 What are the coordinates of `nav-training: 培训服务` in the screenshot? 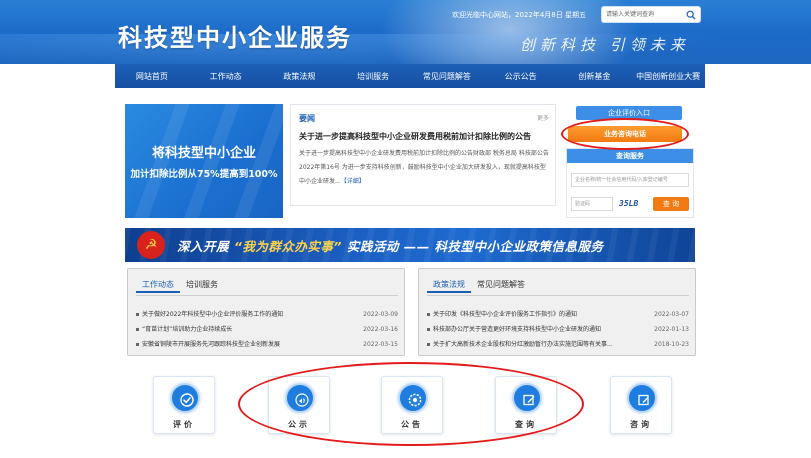 It's located at (373, 76).